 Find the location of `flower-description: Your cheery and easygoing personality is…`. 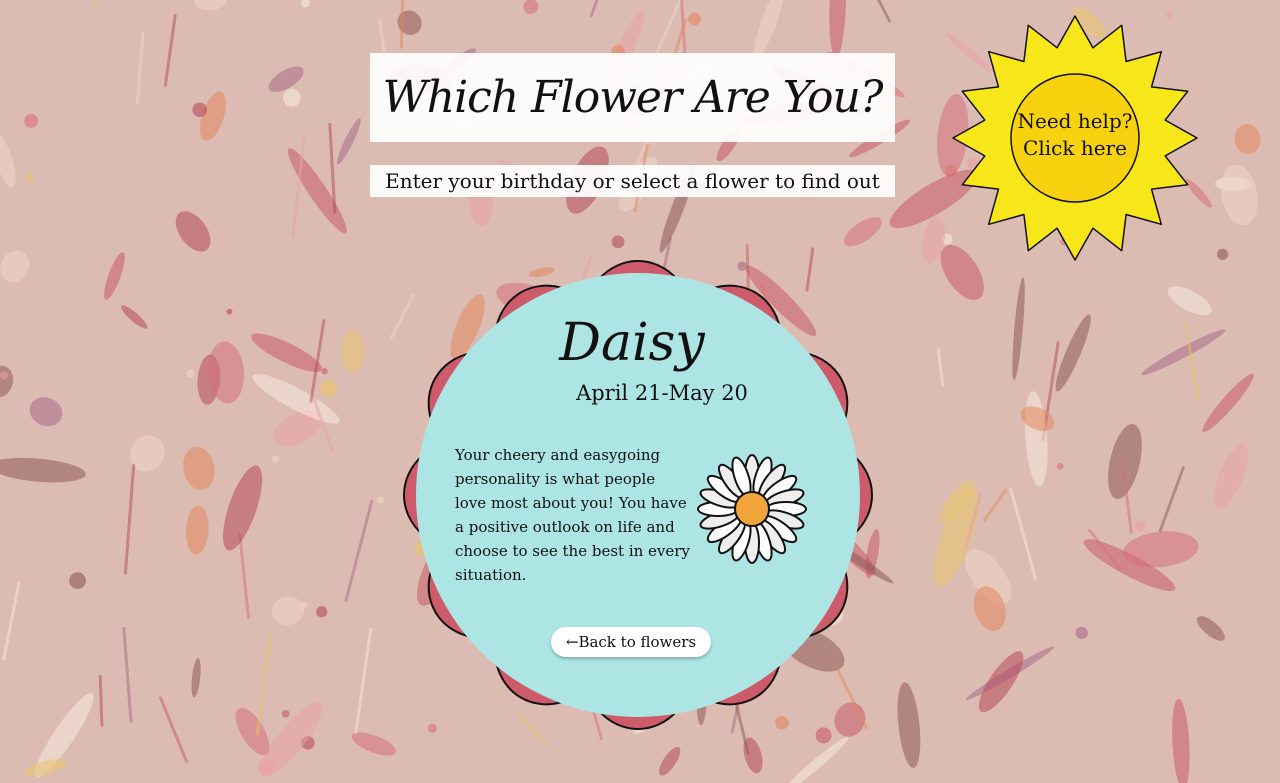

flower-description: Your cheery and easygoing personality is… is located at coordinates (572, 515).